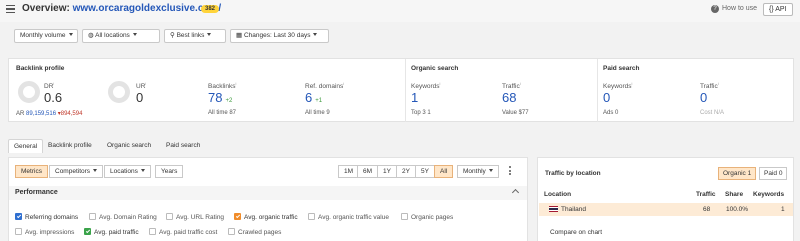  Describe the element at coordinates (348, 217) in the screenshot. I see `checkbox-avg-organic-traffic-value: Avg. organic traffic value` at that location.